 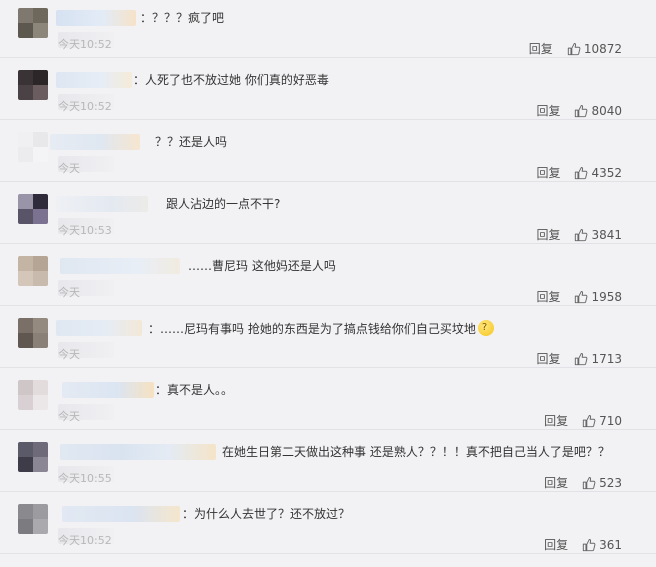 What do you see at coordinates (194, 390) in the screenshot?
I see `comment-text: ：真不是人。。` at bounding box center [194, 390].